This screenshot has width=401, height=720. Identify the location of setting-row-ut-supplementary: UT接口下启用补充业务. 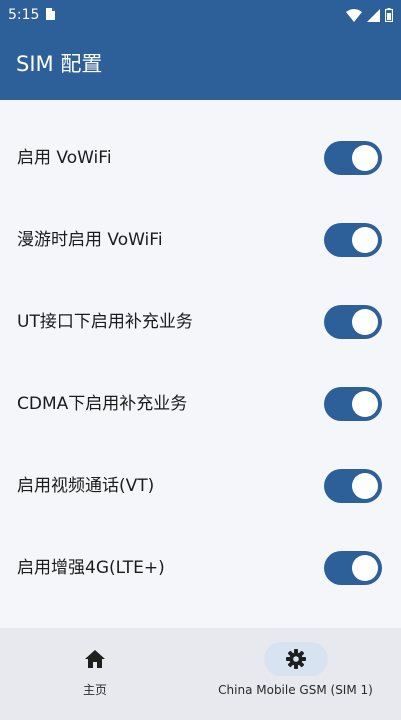
(200, 323).